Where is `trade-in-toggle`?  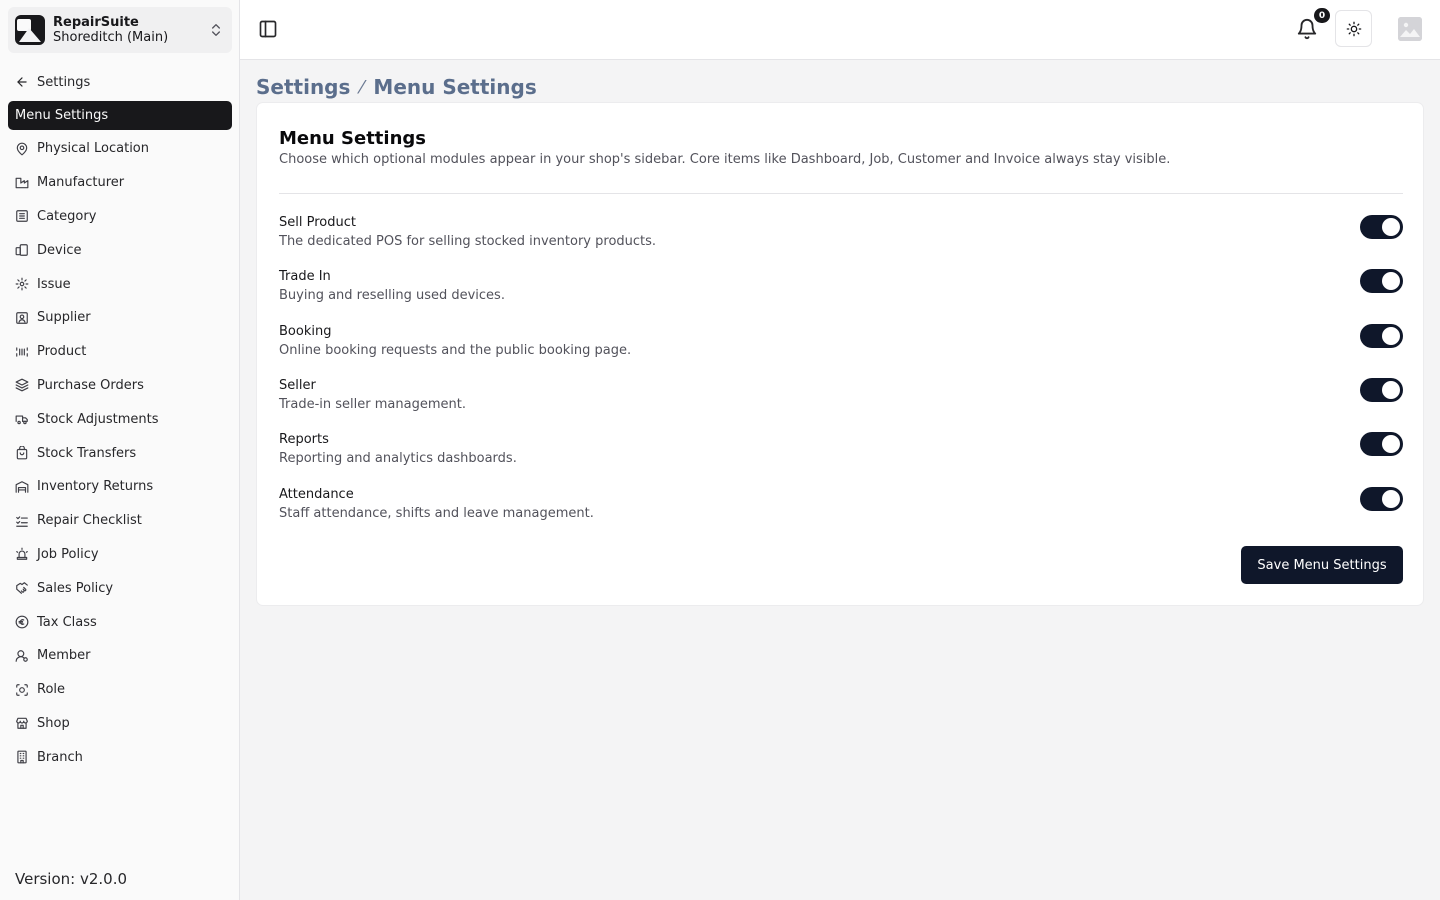
trade-in-toggle is located at coordinates (1381, 281).